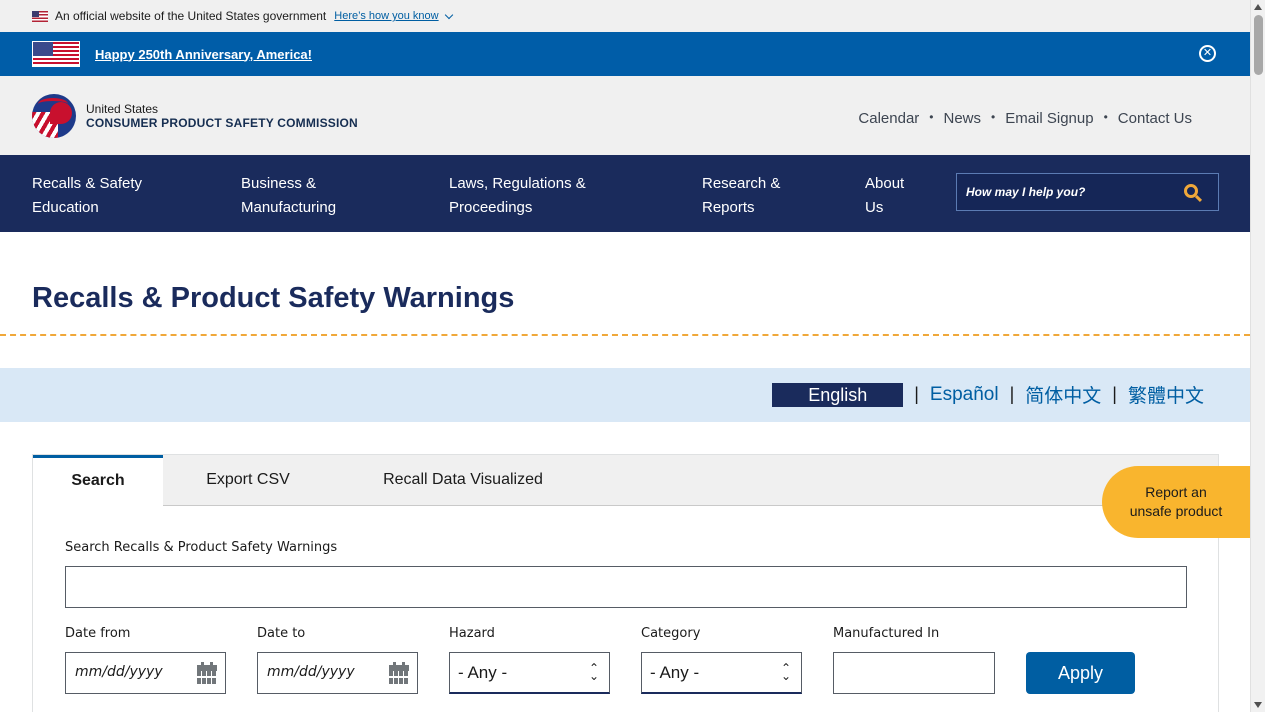  Describe the element at coordinates (40, 16) in the screenshot. I see `us-flag-icon` at that location.